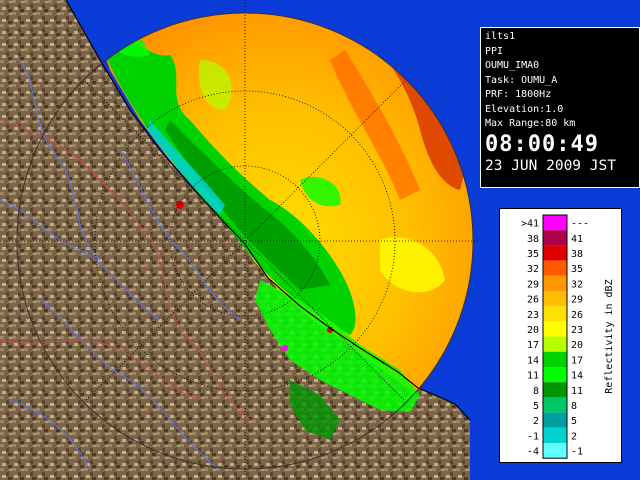 This screenshot has height=480, width=640. What do you see at coordinates (533, 254) in the screenshot?
I see `legend-lower-value: 35` at bounding box center [533, 254].